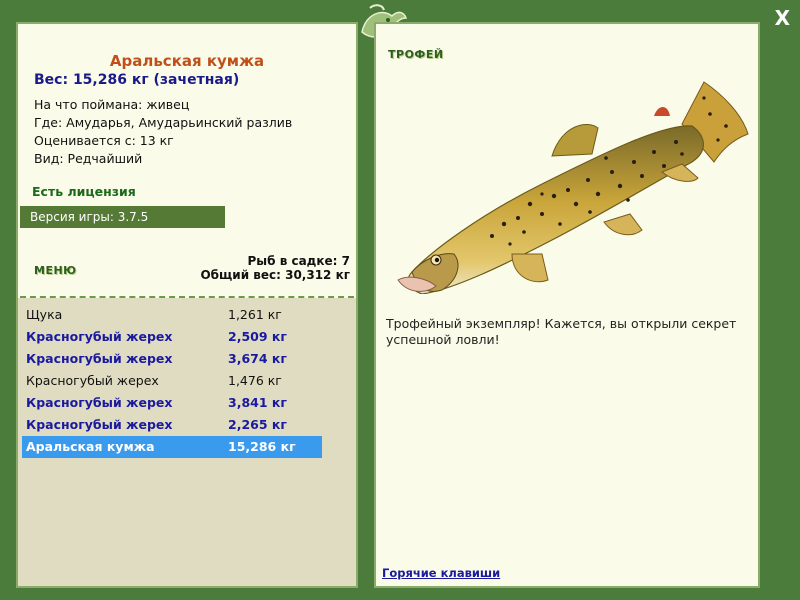  I want to click on catch-row: Красногубый жерех 3,674 кг, so click(172, 359).